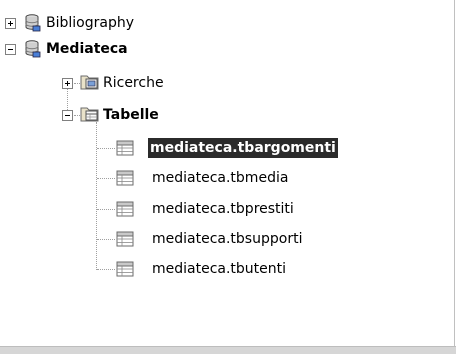 The width and height of the screenshot is (456, 354). Describe the element at coordinates (87, 49) in the screenshot. I see `tree-node-label-mediateca: Mediateca` at that location.